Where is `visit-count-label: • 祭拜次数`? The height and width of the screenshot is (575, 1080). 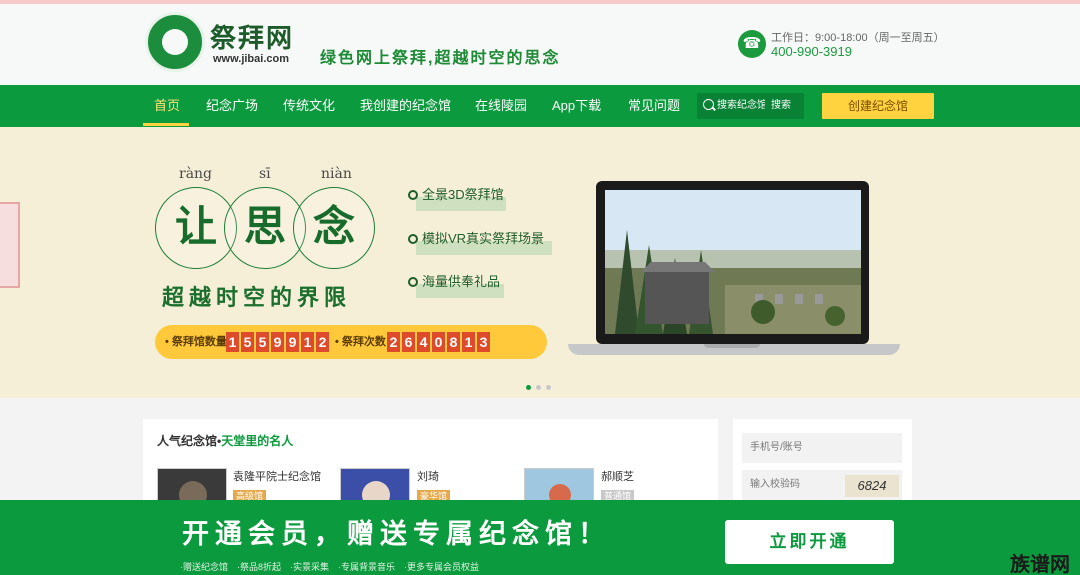 visit-count-label: • 祭拜次数 is located at coordinates (360, 342).